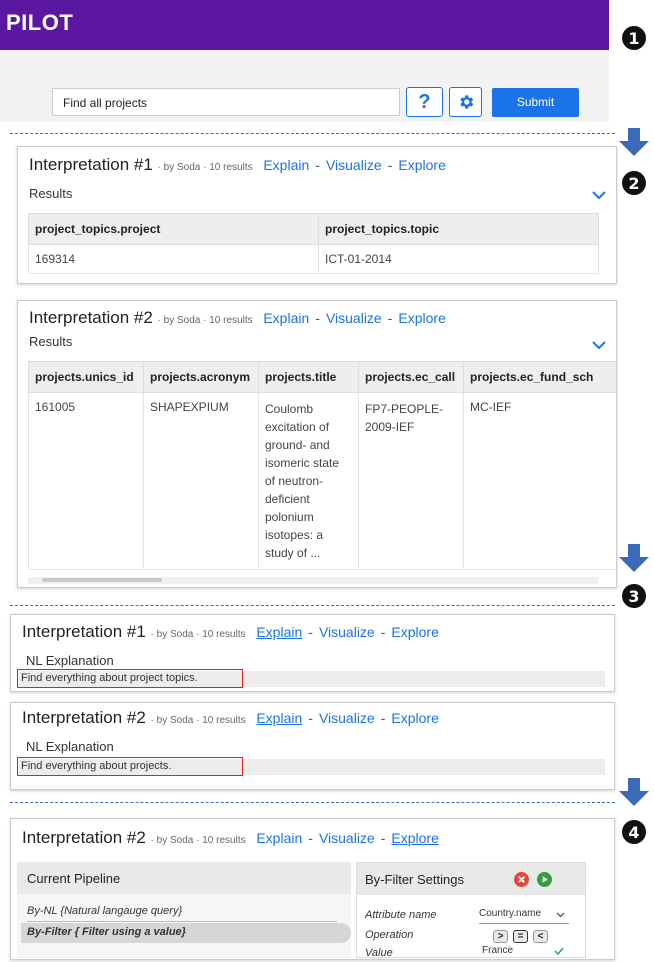 Image resolution: width=654 pixels, height=962 pixels. Describe the element at coordinates (130, 766) in the screenshot. I see `nl-explanation-text: Find everything about projects.` at that location.